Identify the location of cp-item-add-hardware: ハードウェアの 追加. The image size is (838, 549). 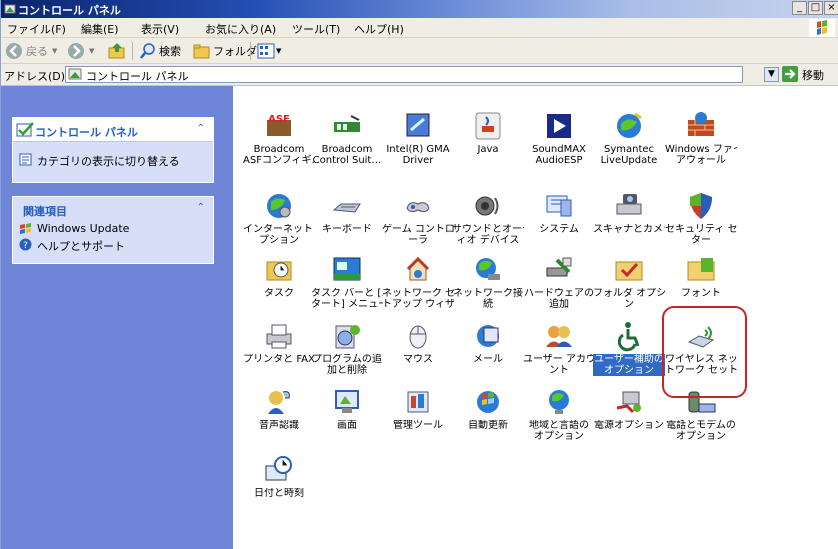
(559, 286).